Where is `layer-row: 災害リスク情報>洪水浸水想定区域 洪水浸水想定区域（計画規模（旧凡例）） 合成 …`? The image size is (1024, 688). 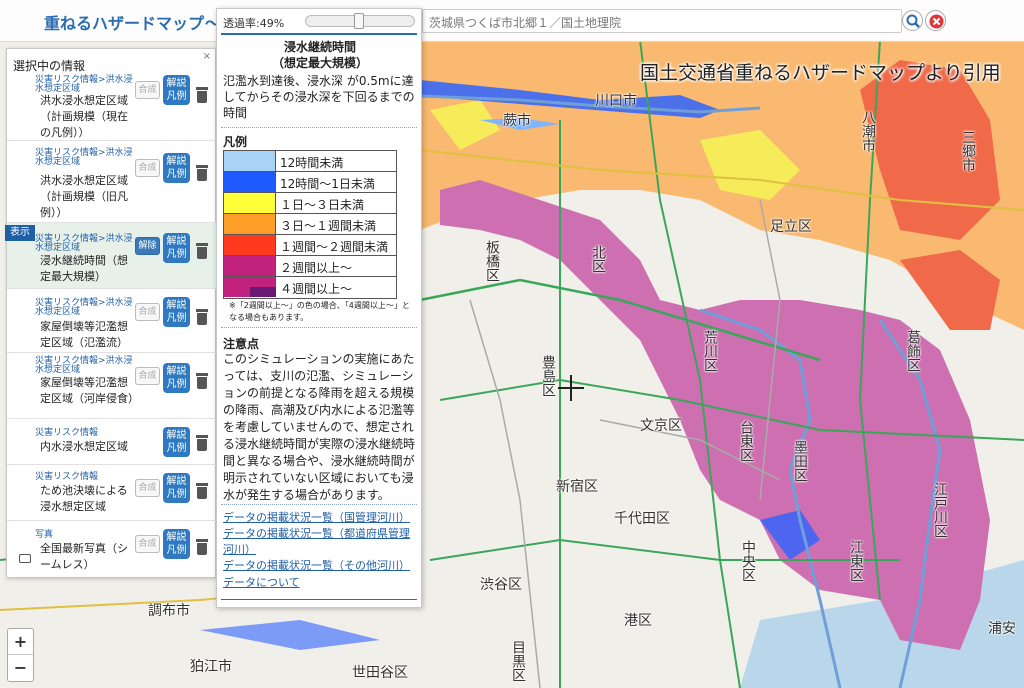 layer-row: 災害リスク情報>洪水浸水想定区域 洪水浸水想定区域（計画規模（旧凡例）） 合成 … is located at coordinates (111, 182).